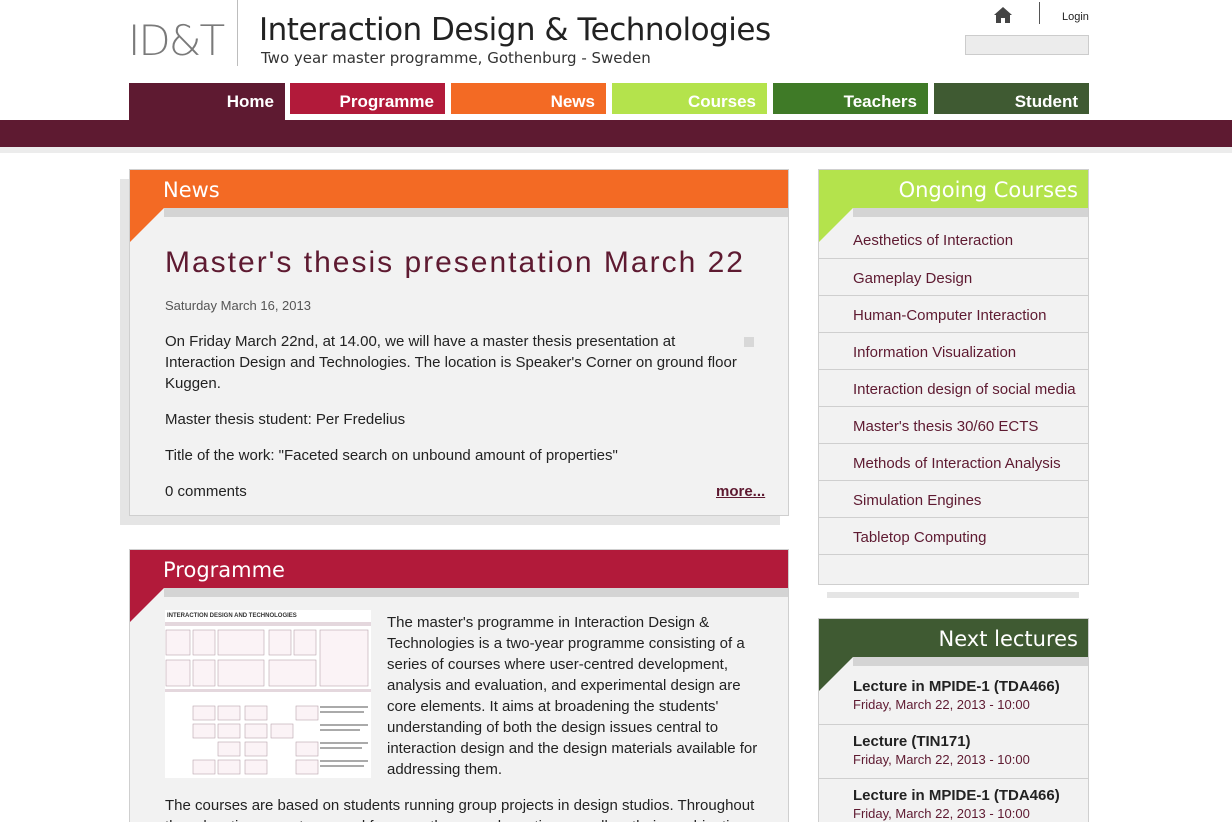  What do you see at coordinates (459, 189) in the screenshot?
I see `news-panel-header: News` at bounding box center [459, 189].